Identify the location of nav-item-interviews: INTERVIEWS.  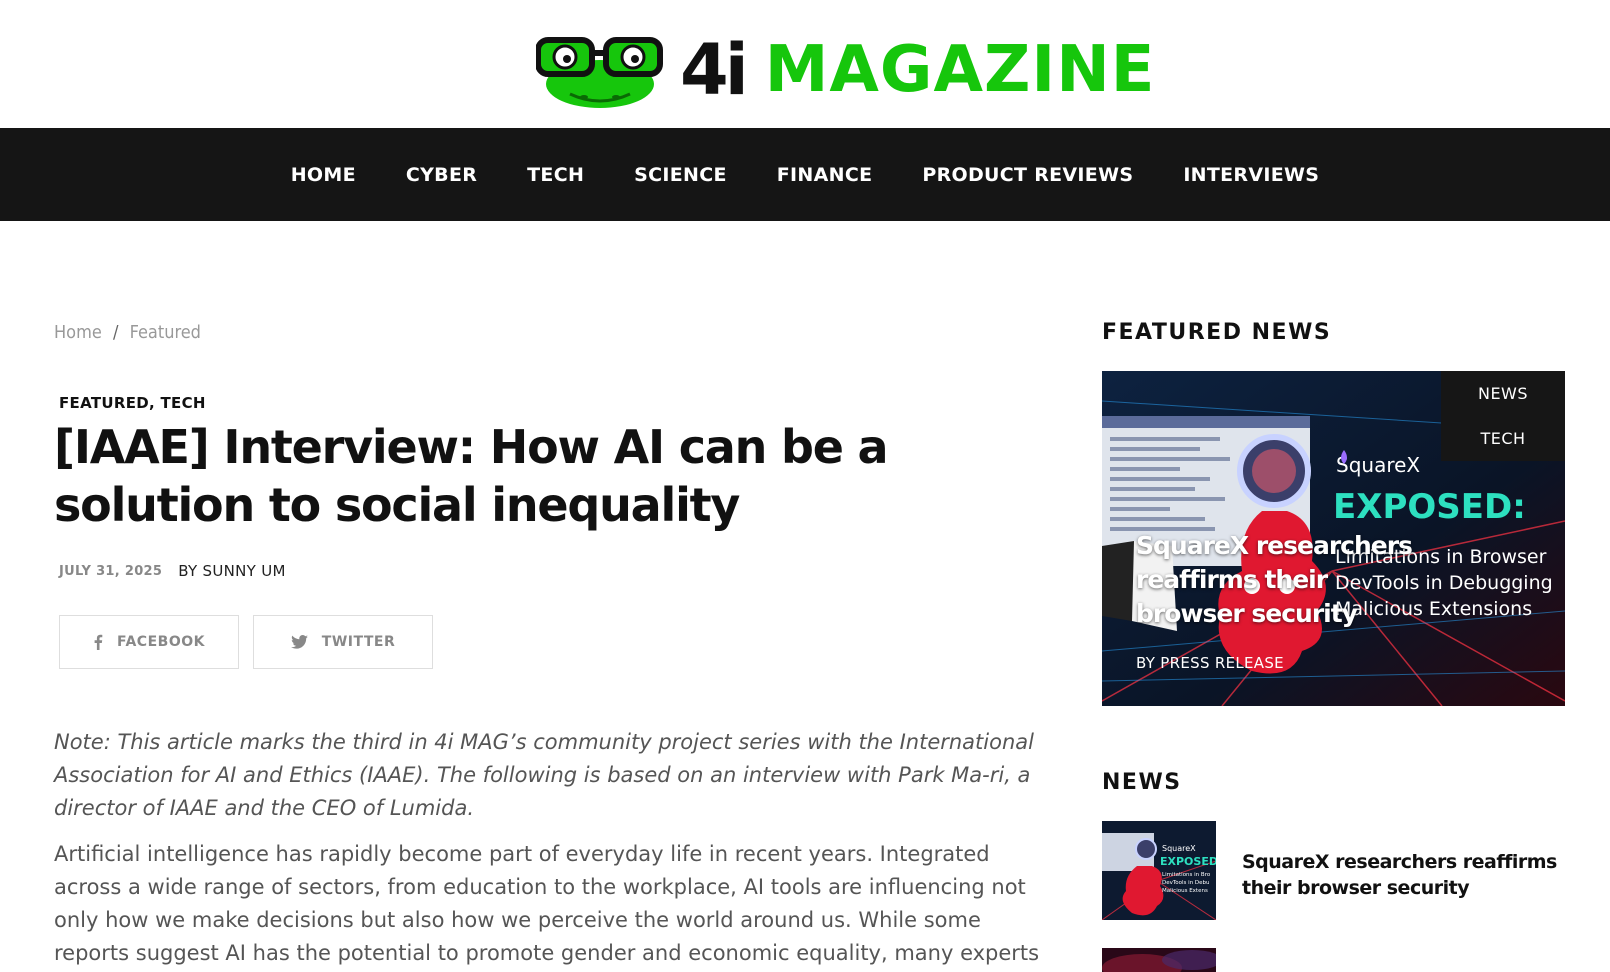
(1251, 175).